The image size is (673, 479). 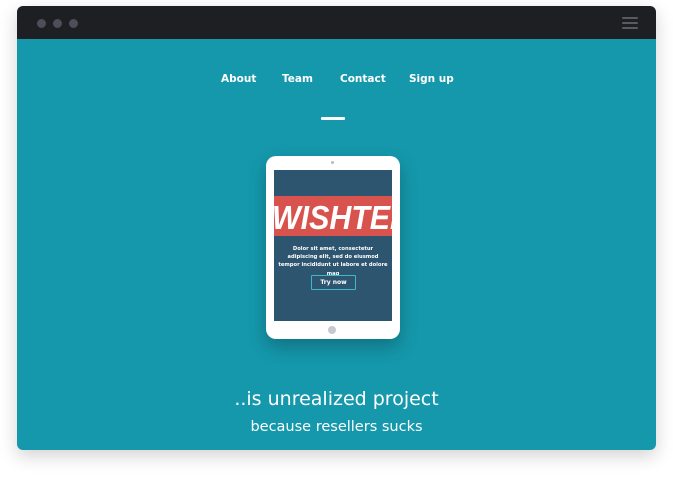 What do you see at coordinates (333, 282) in the screenshot?
I see `try-now-button: Try now` at bounding box center [333, 282].